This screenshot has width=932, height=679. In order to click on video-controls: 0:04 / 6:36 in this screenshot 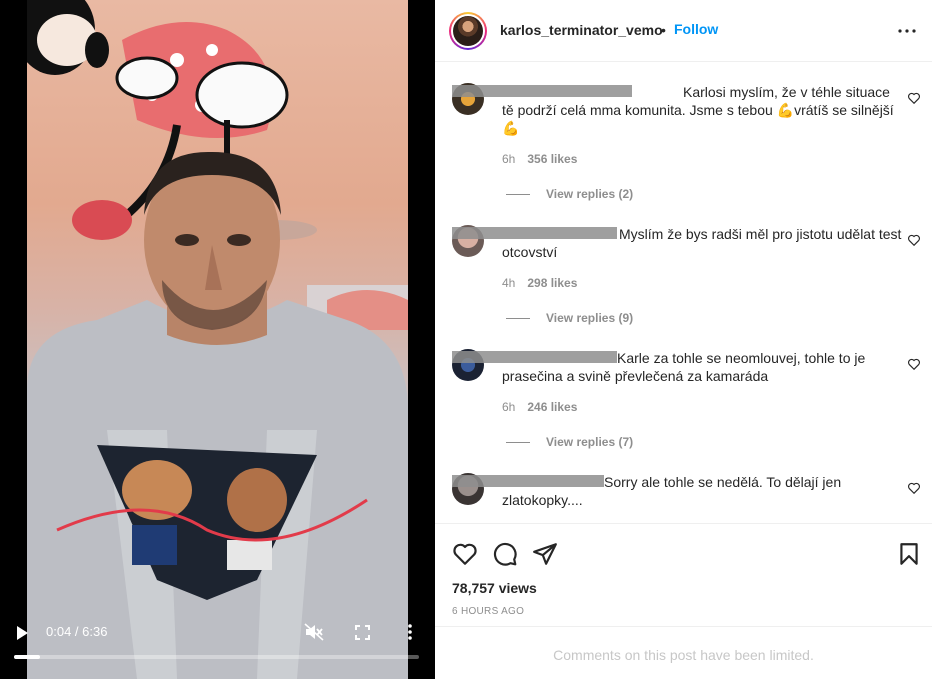, I will do `click(217, 644)`.